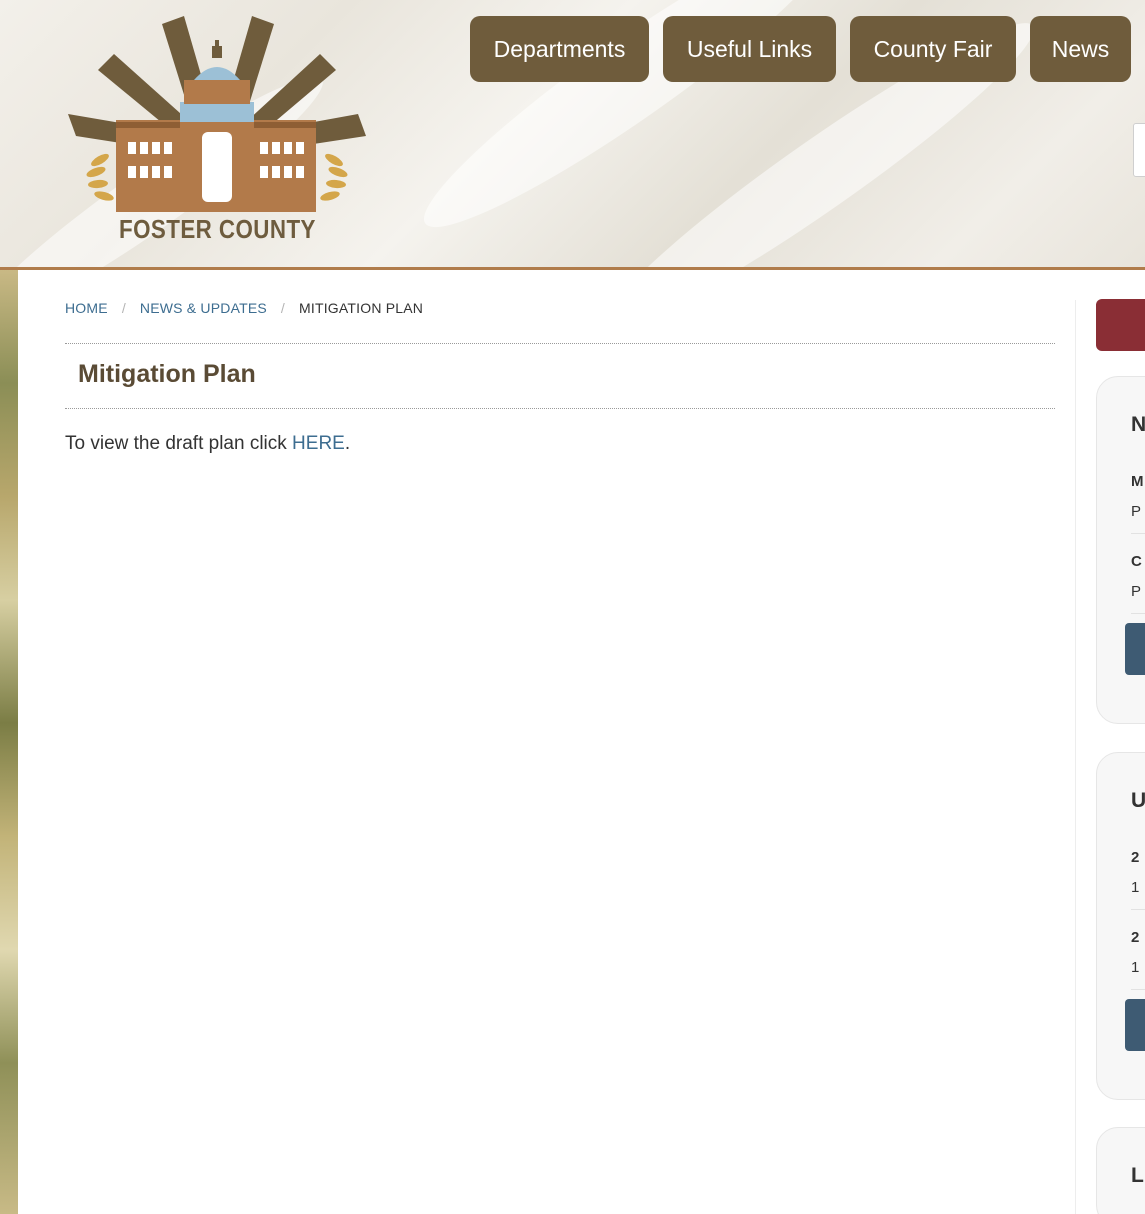 The image size is (1145, 1214). Describe the element at coordinates (1139, 150) in the screenshot. I see `search-input` at that location.